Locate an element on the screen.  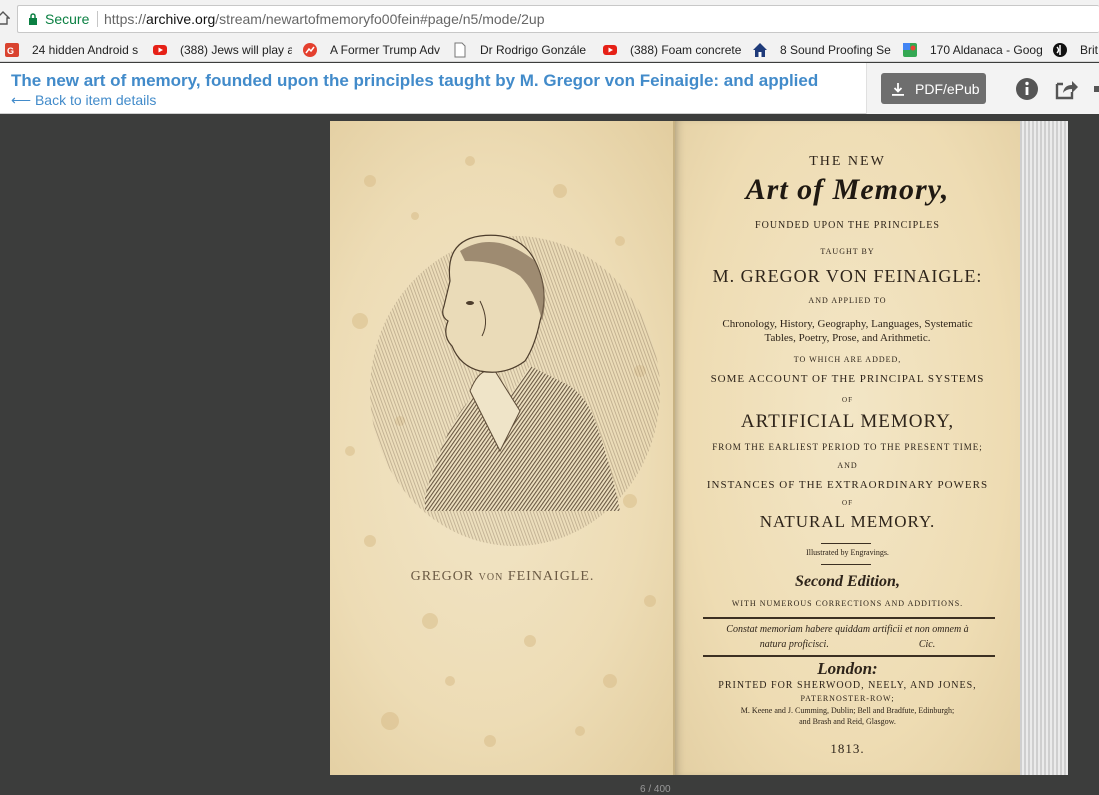
title-applied-to: AND APPLIED TO is located at coordinates (847, 300).